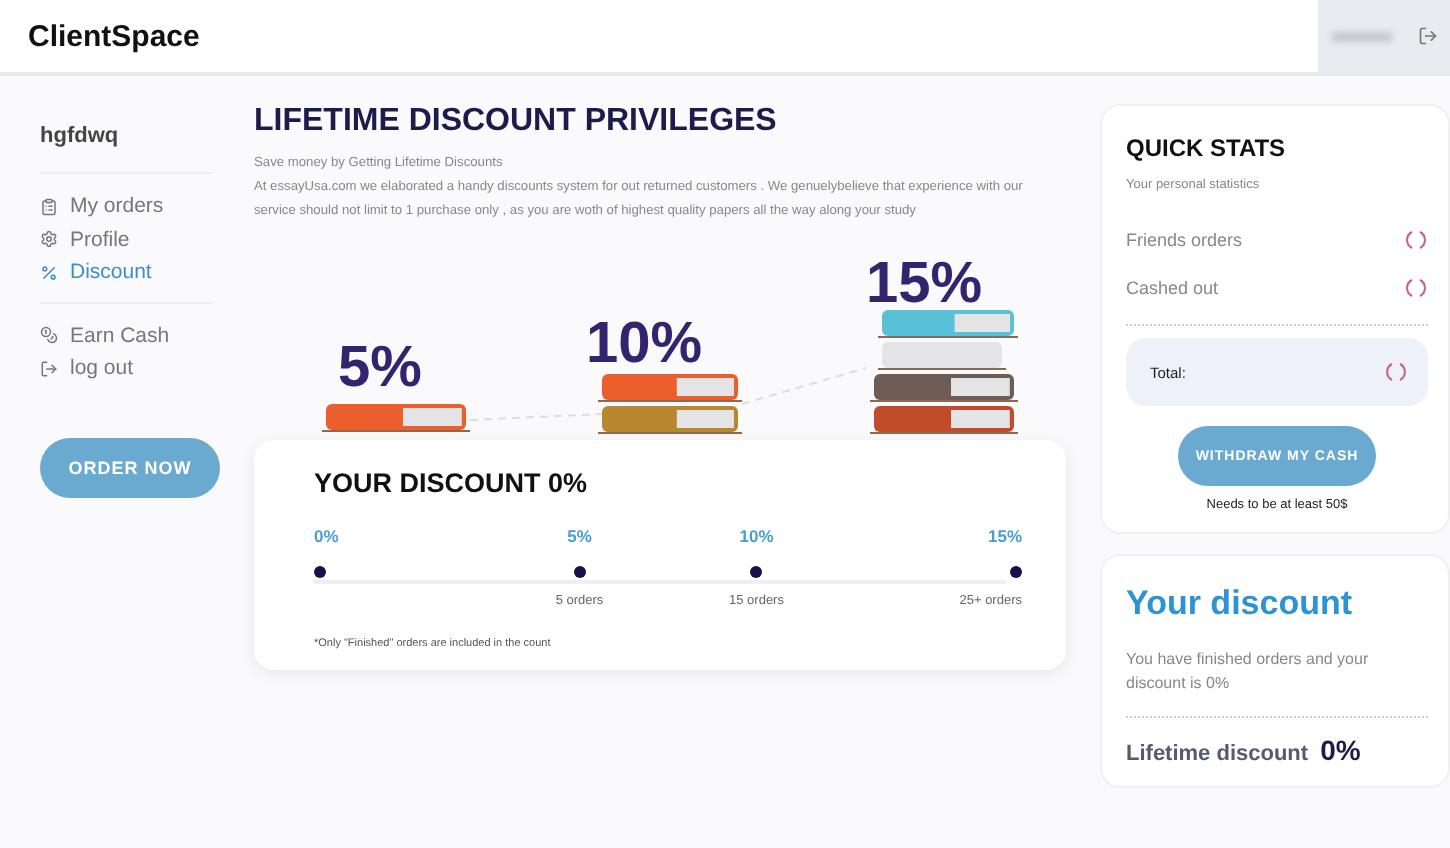 The width and height of the screenshot is (1450, 848). What do you see at coordinates (130, 467) in the screenshot?
I see `order-now-button: ORDER NOW` at bounding box center [130, 467].